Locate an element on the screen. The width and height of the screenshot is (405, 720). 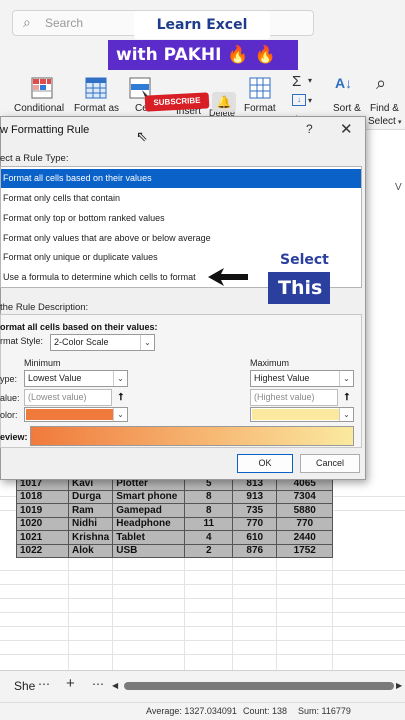
table-cell: Smart phone is located at coordinates (149, 496).